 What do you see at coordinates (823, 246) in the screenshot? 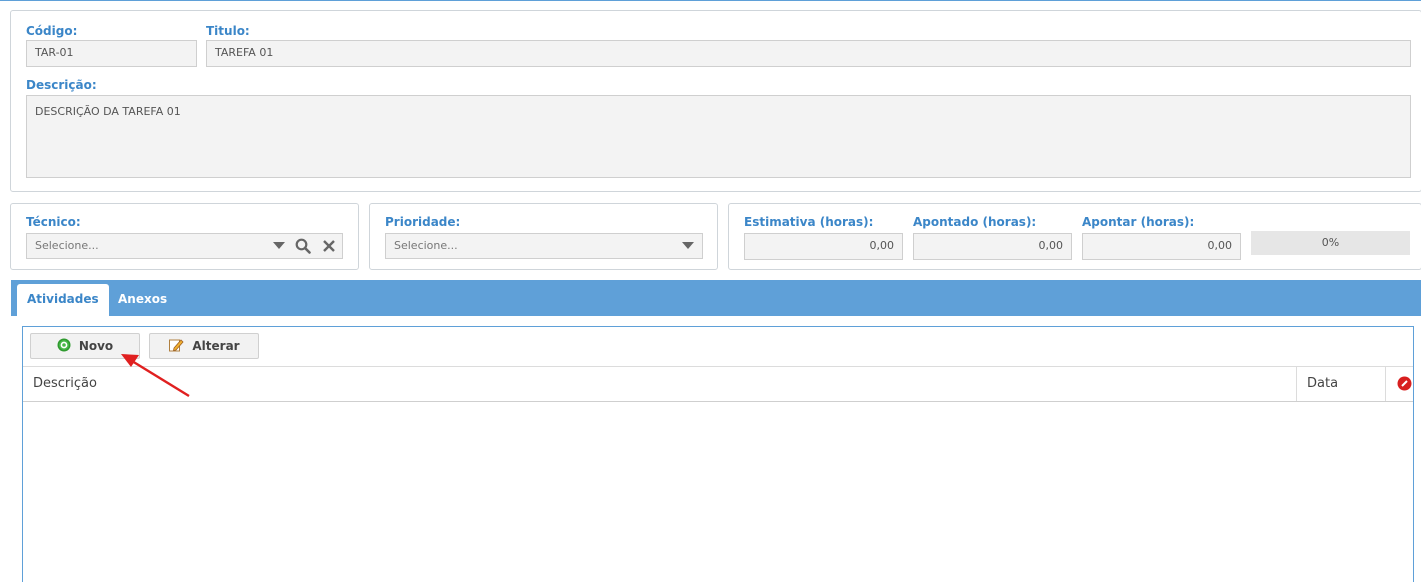
I see `estimativa-field: 0,00` at bounding box center [823, 246].